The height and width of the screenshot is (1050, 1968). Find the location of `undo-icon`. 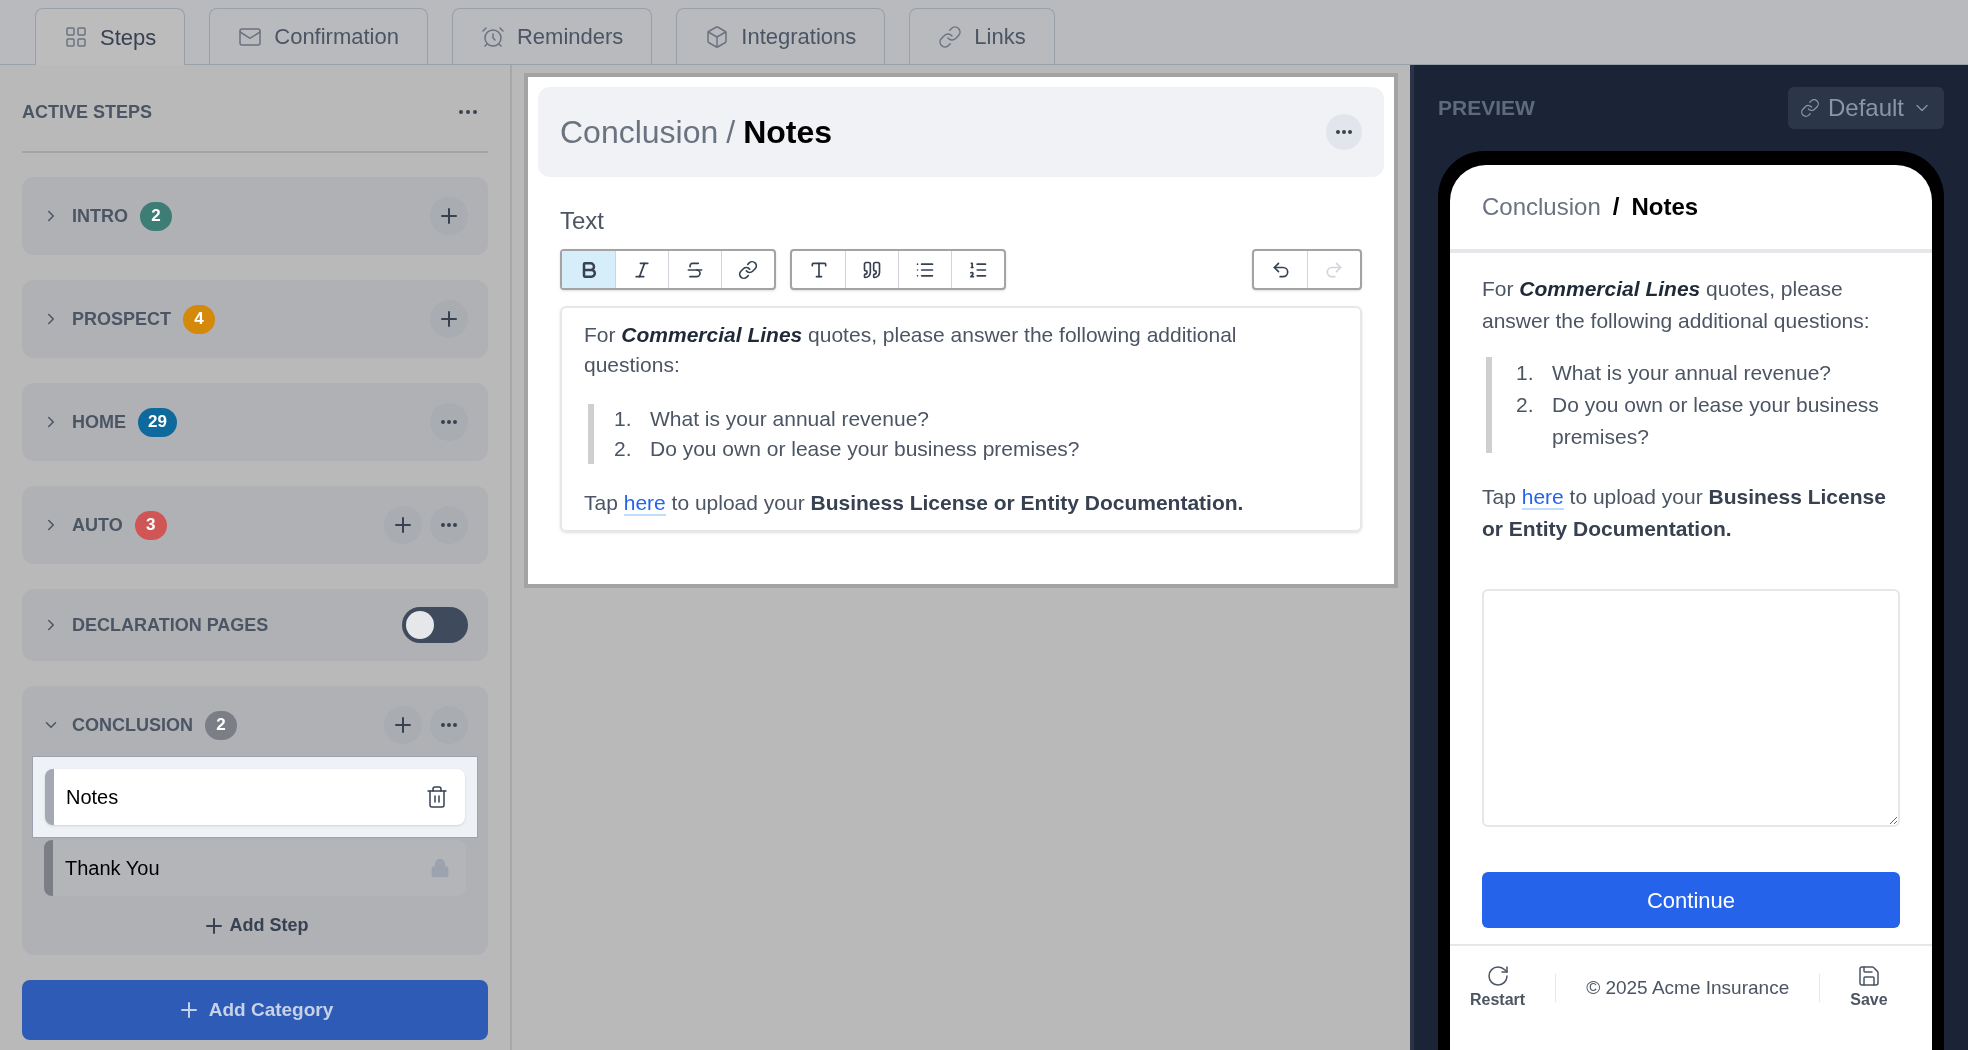

undo-icon is located at coordinates (1280, 269).